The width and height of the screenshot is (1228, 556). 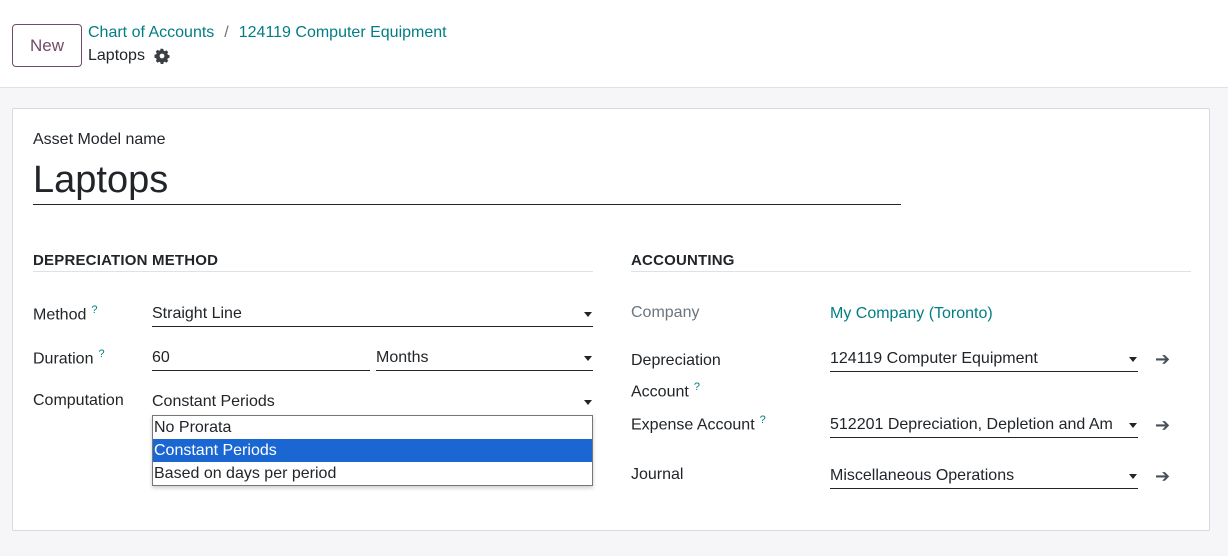 What do you see at coordinates (697, 387) in the screenshot?
I see `depreciation-account-help-tooltip: ?` at bounding box center [697, 387].